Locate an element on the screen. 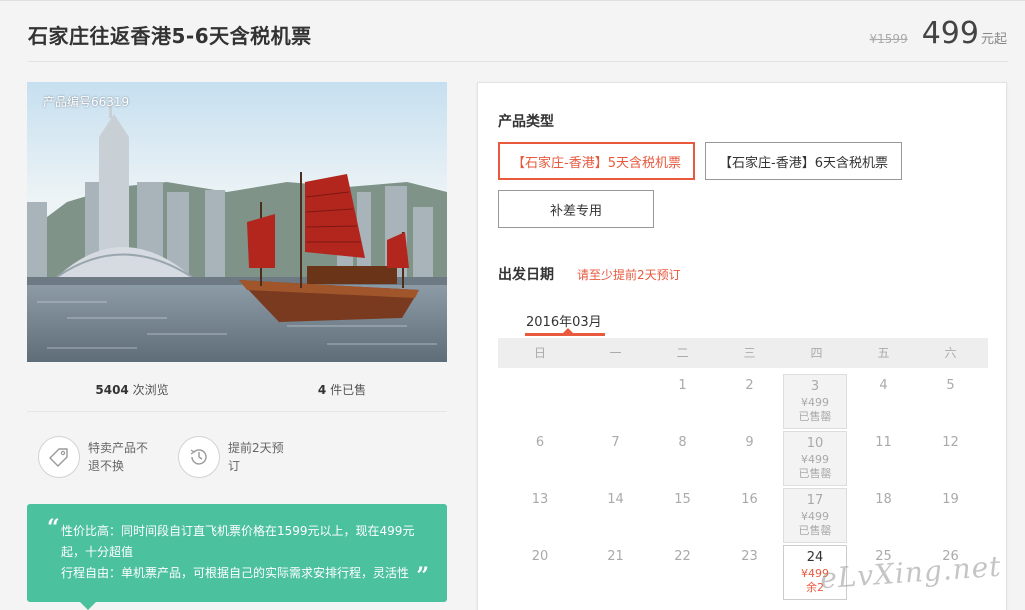 Image resolution: width=1025 pixels, height=610 pixels. day-number: 21 is located at coordinates (615, 556).